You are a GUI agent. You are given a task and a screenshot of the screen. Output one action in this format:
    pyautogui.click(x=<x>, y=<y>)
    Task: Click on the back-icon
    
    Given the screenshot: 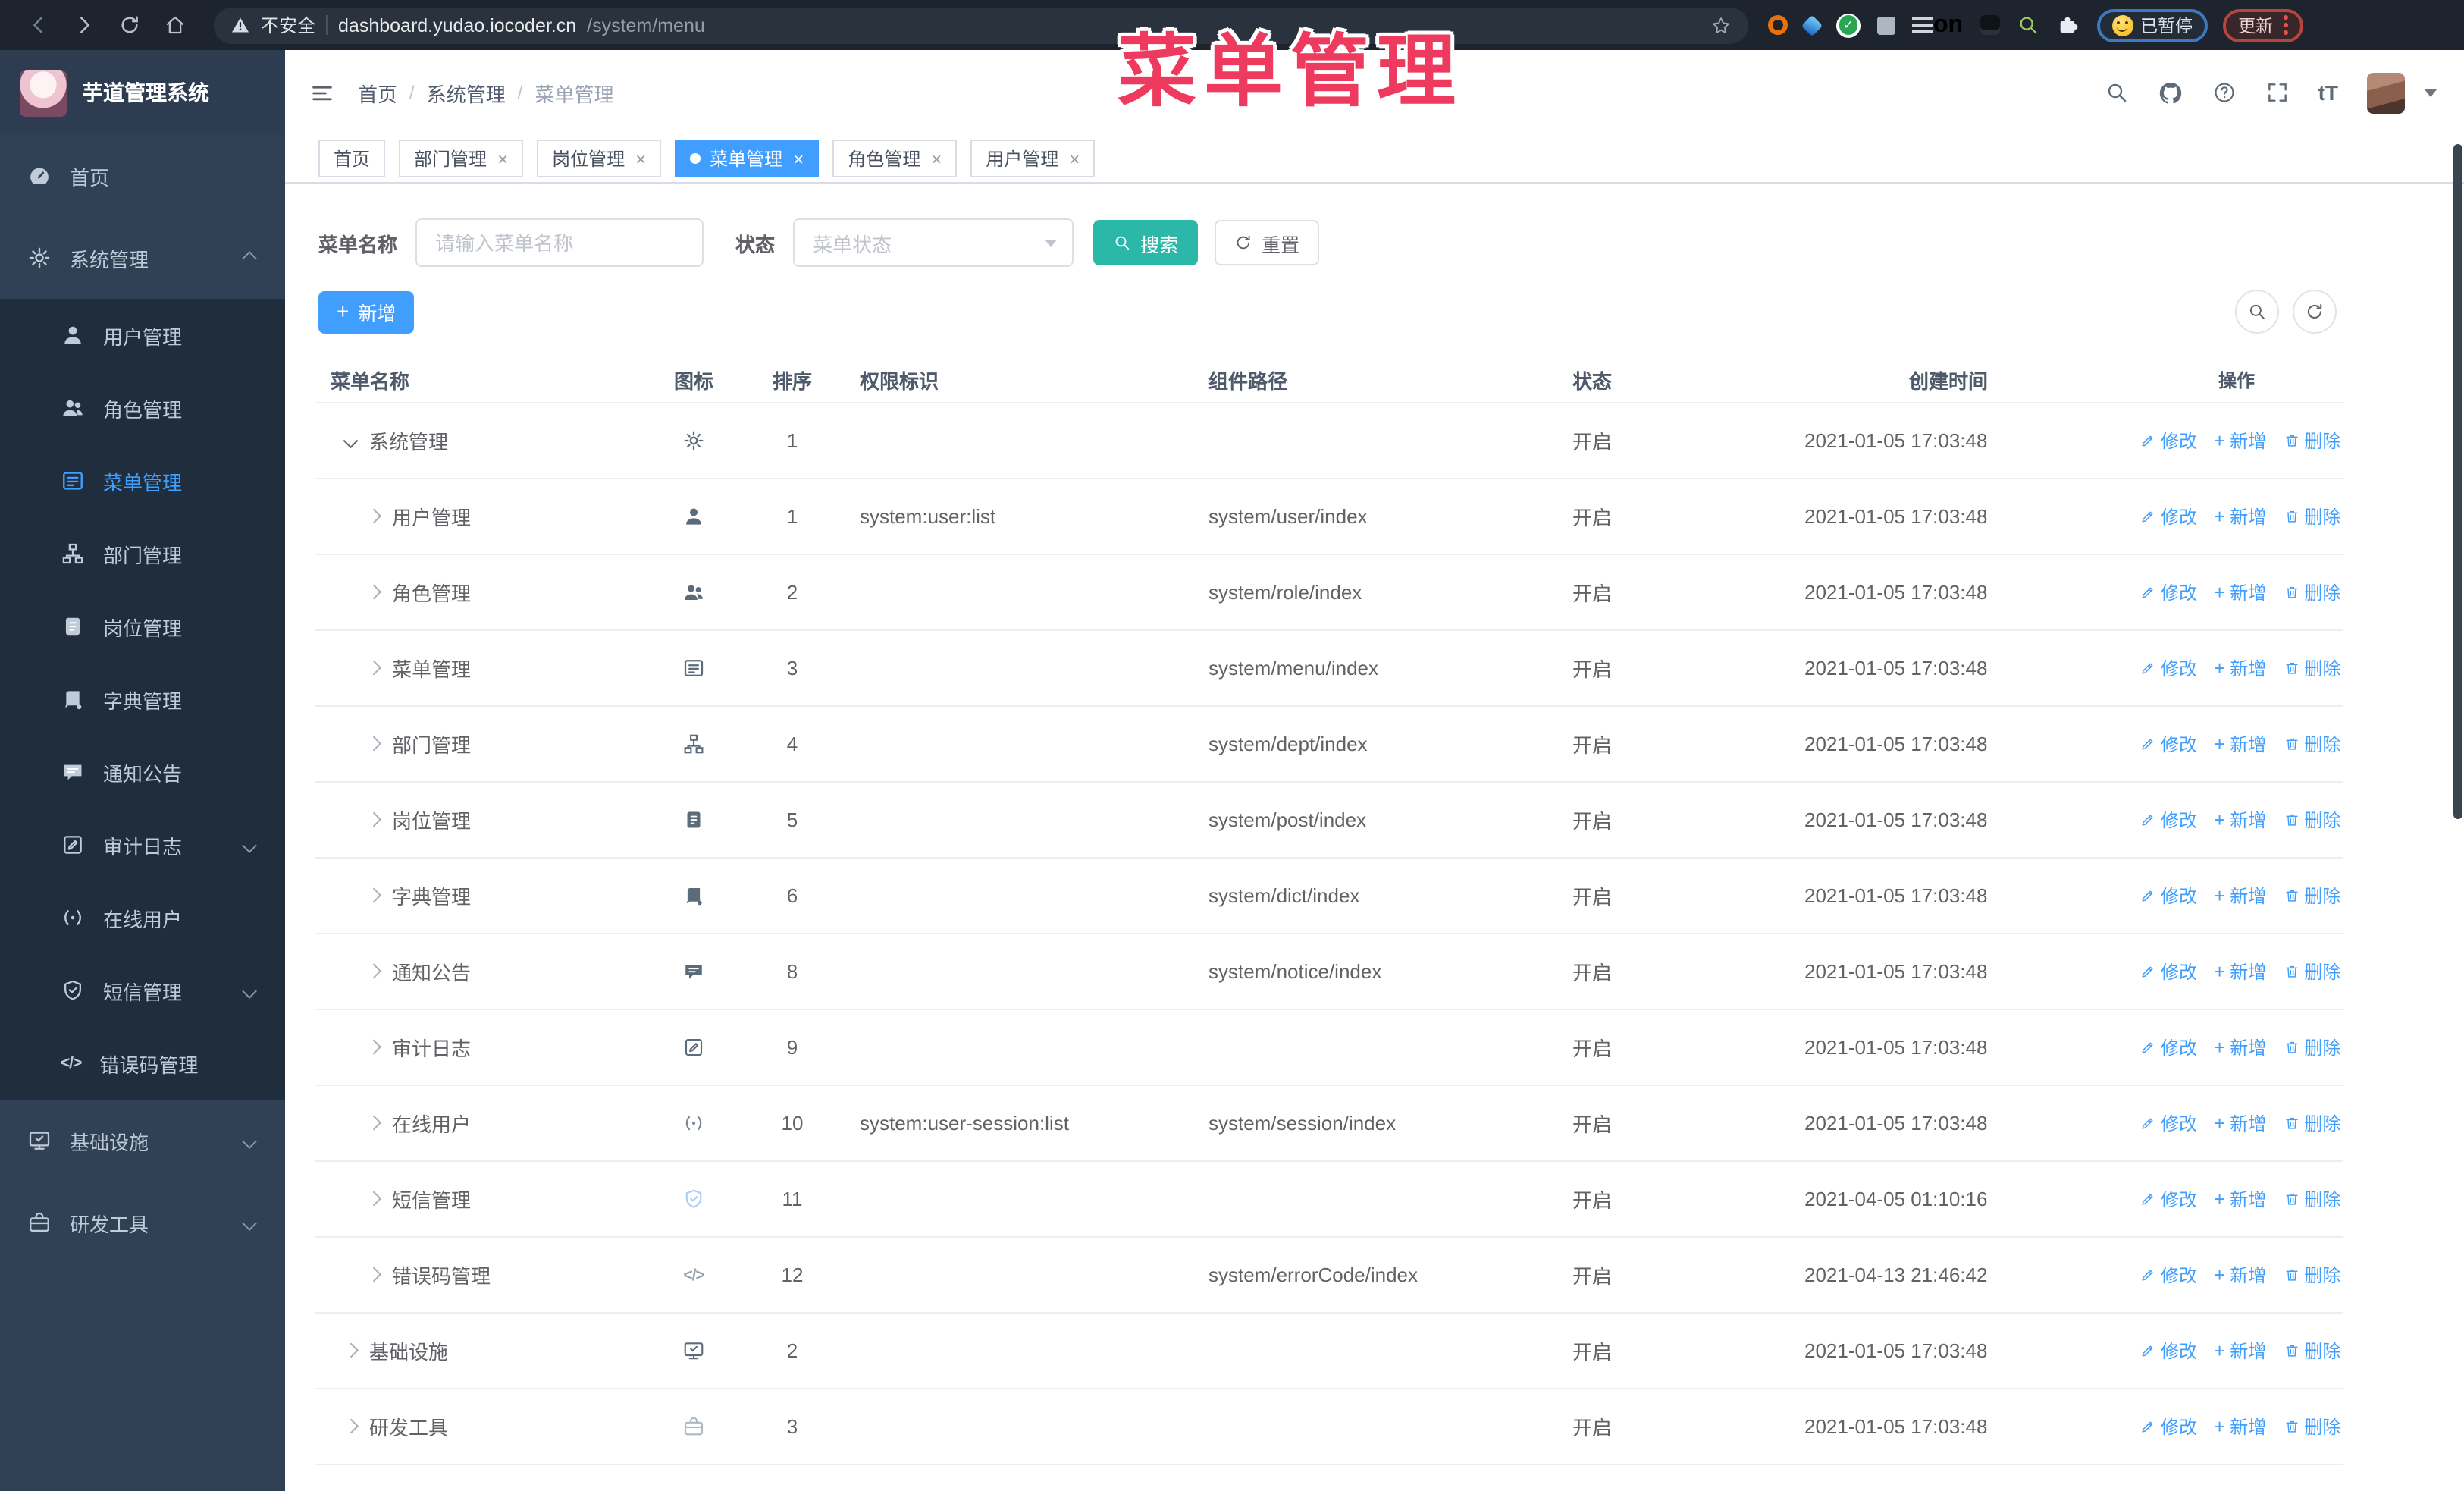 What is the action you would take?
    pyautogui.click(x=38, y=25)
    